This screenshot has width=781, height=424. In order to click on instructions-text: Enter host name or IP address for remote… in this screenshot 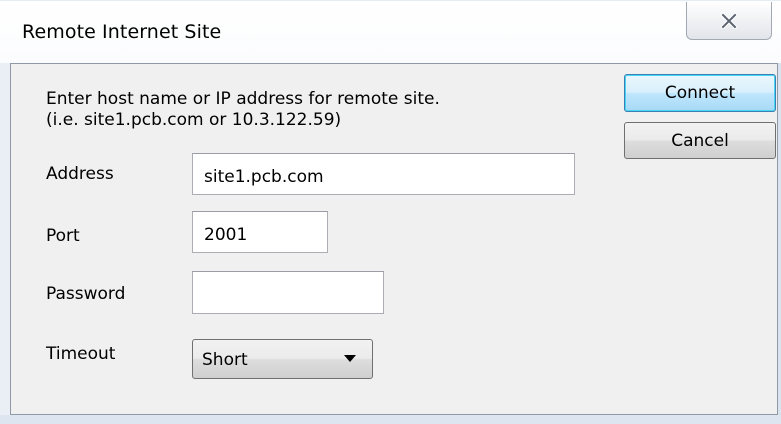, I will do `click(243, 110)`.